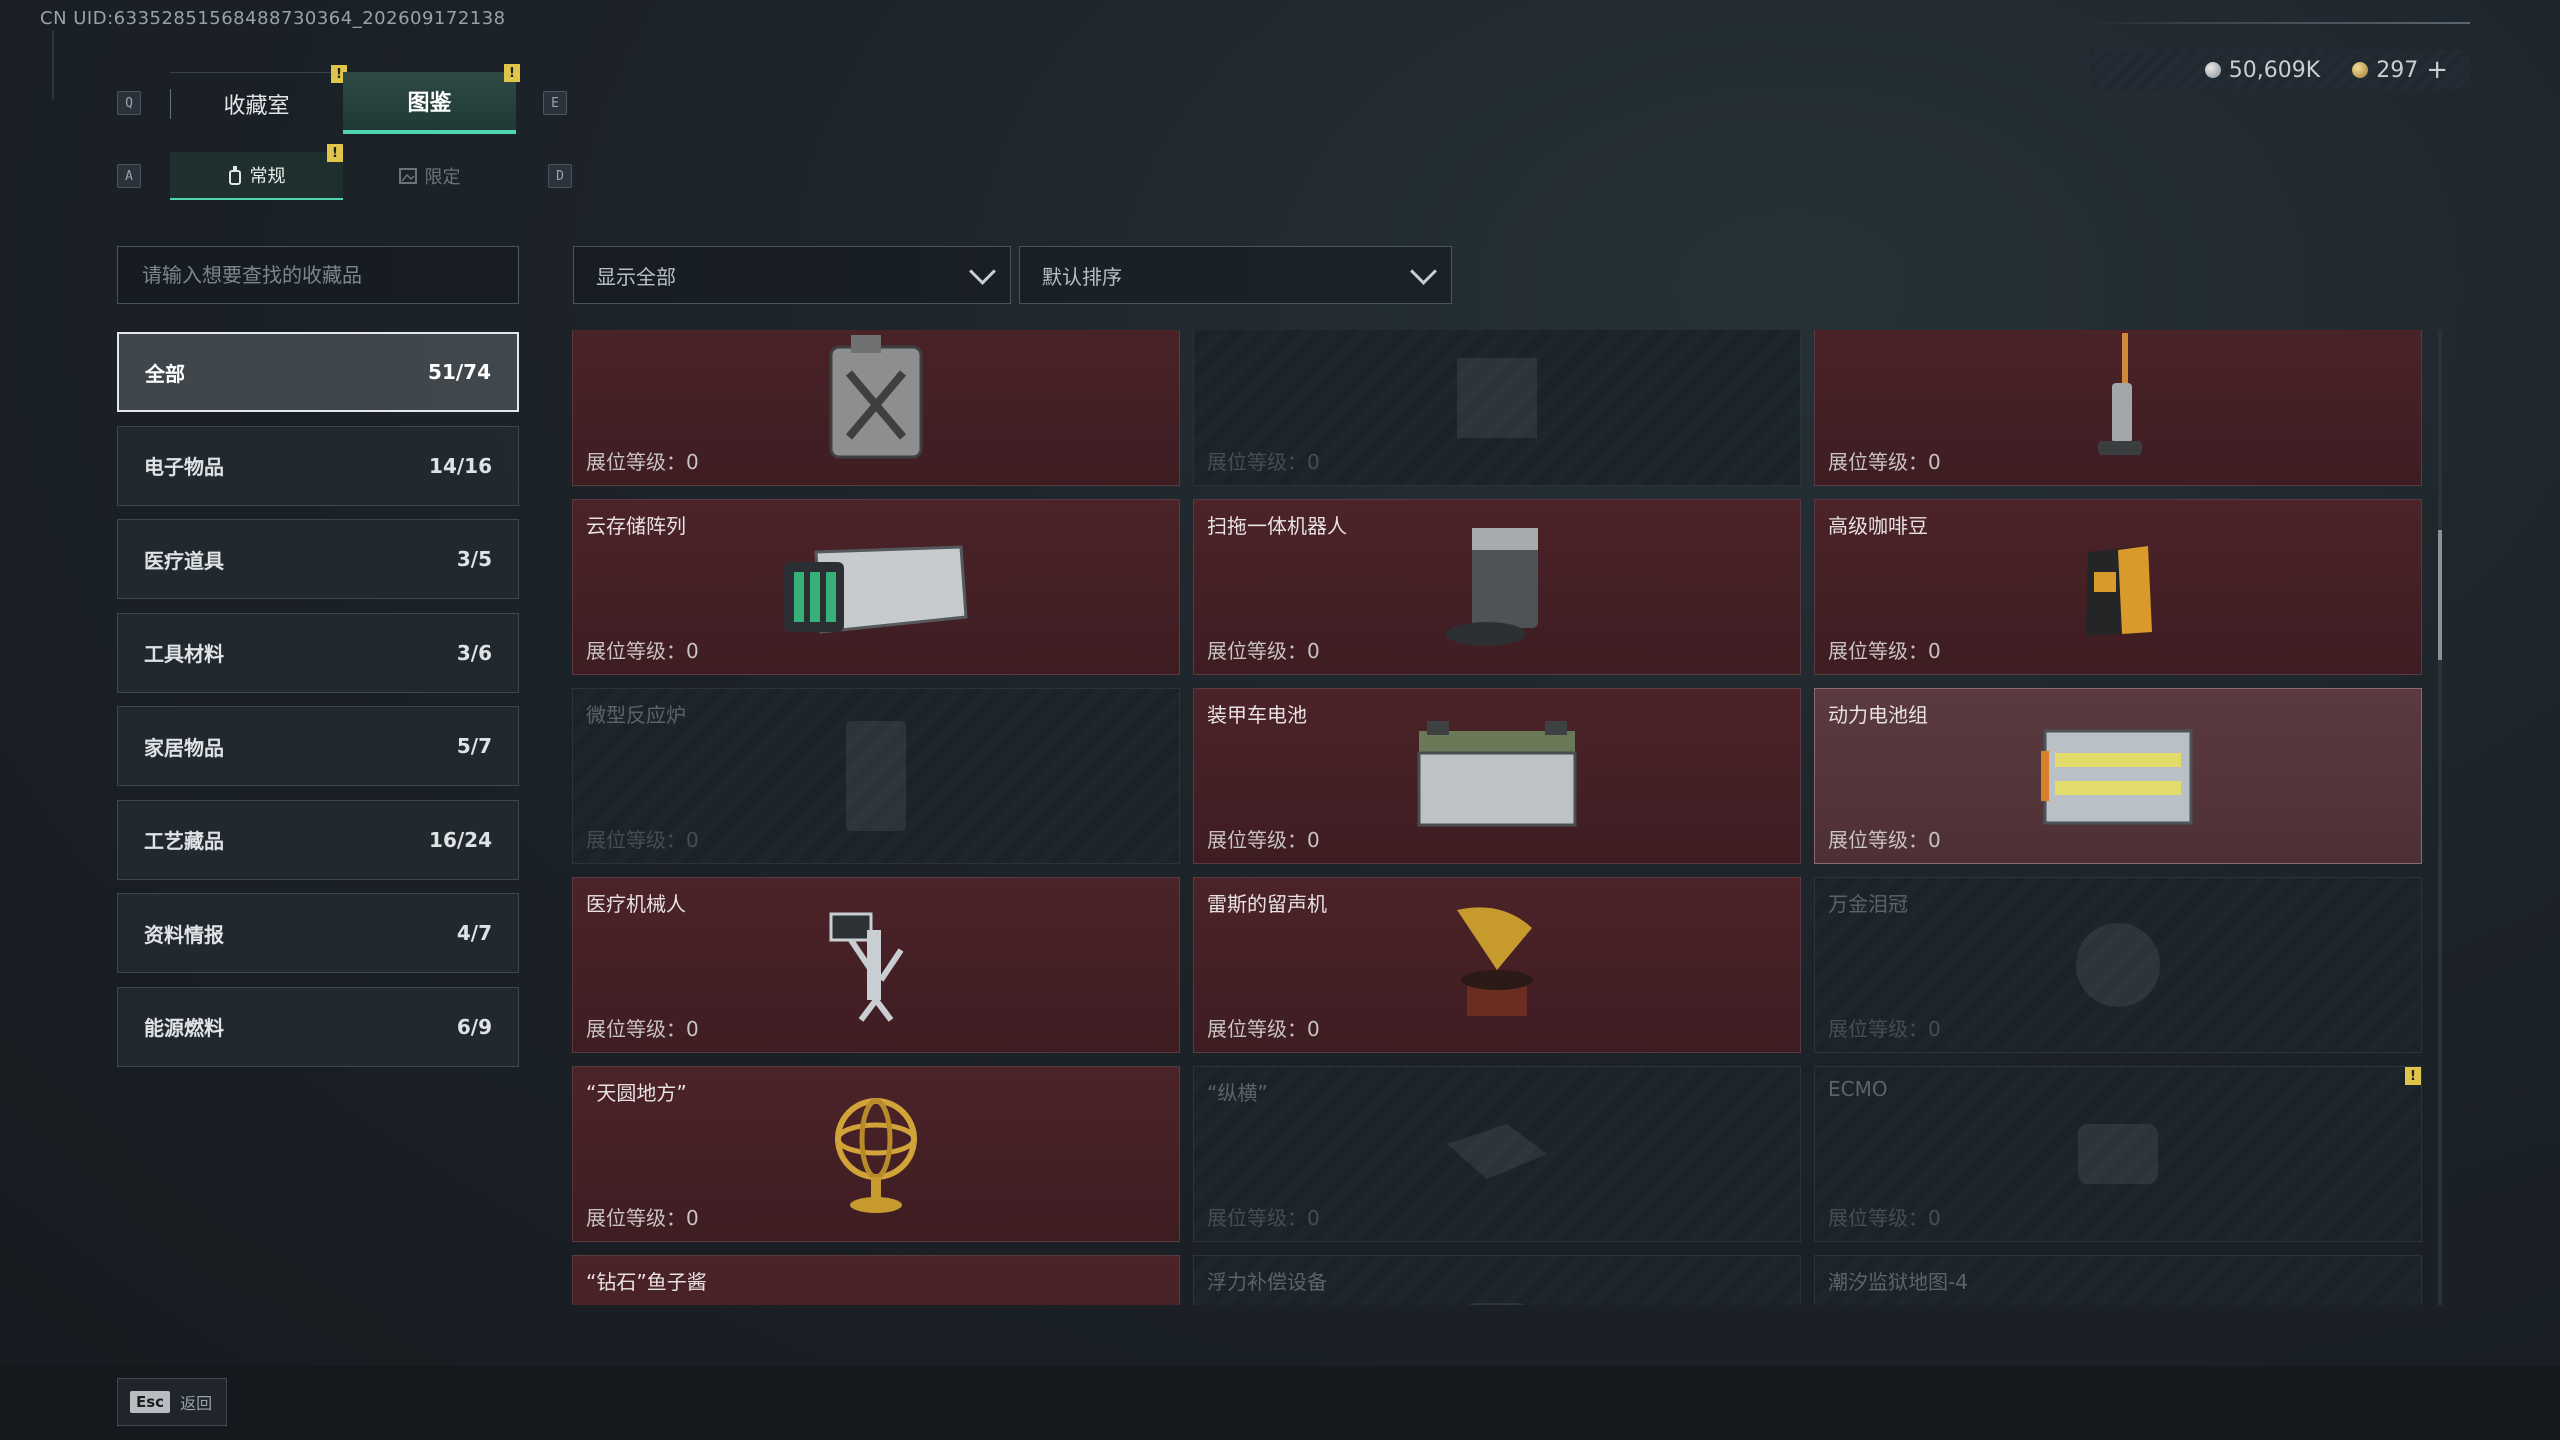 The width and height of the screenshot is (2560, 1440). I want to click on tab-label: 图鉴, so click(429, 103).